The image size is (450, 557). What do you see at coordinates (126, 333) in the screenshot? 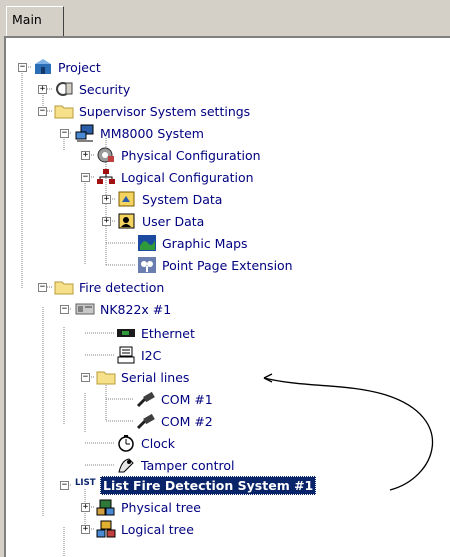
I see `ethernet-icon` at bounding box center [126, 333].